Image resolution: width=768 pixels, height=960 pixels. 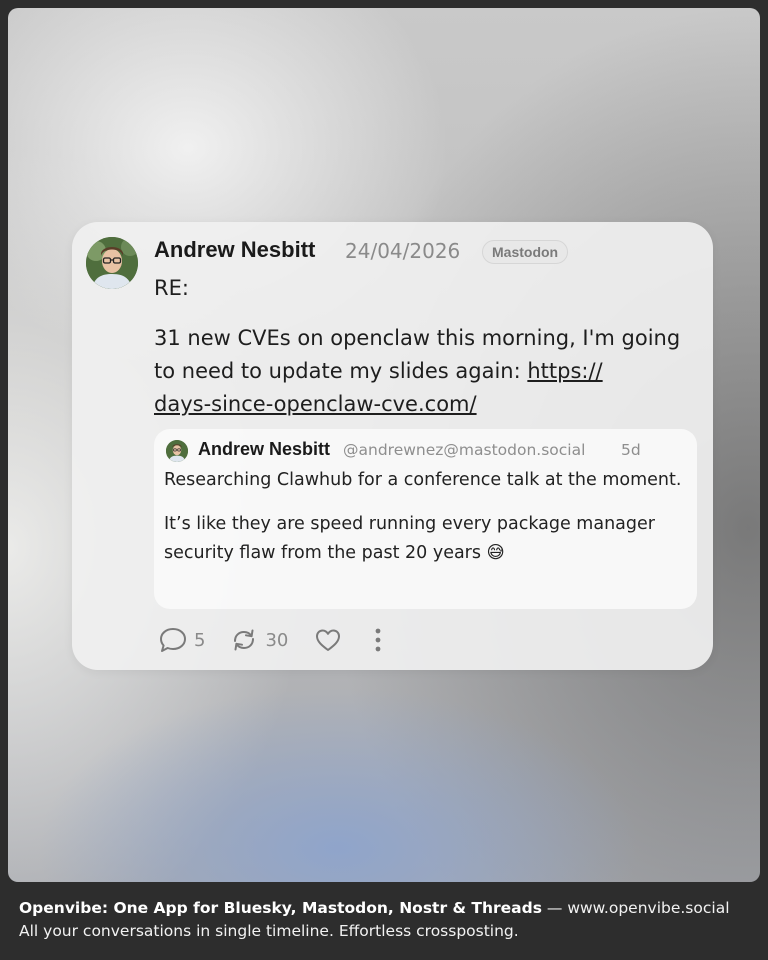 I want to click on quoted-avatar, so click(x=177, y=451).